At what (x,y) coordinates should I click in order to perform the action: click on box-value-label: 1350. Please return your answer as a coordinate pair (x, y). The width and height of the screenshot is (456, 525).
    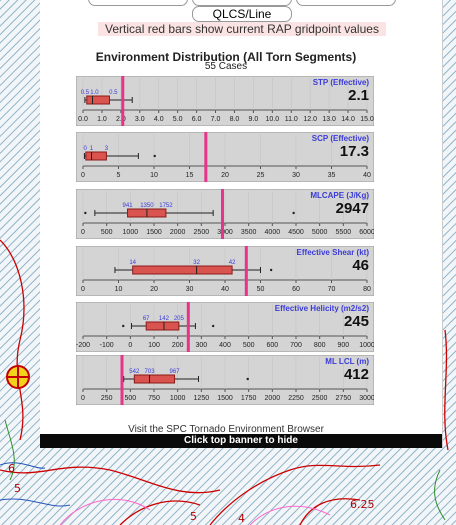
    Looking at the image, I should click on (147, 206).